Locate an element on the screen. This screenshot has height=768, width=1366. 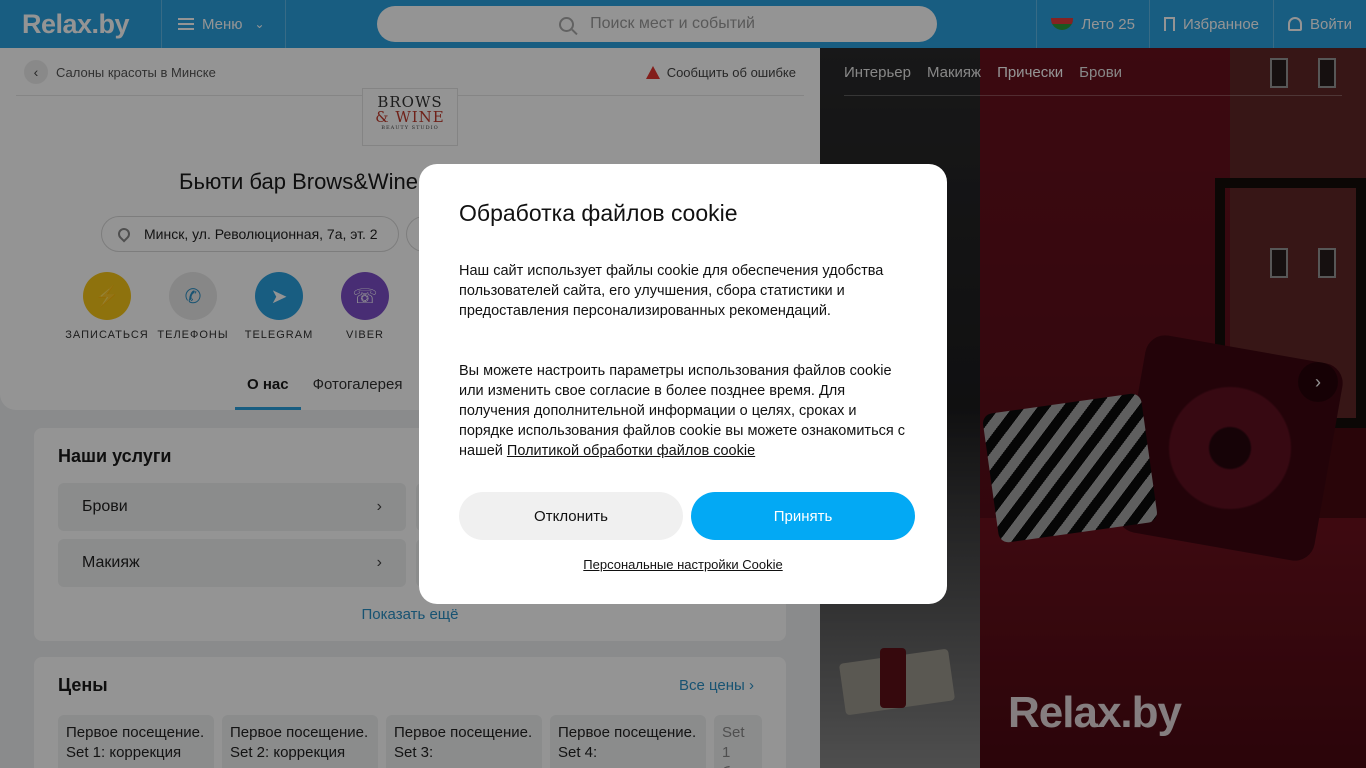
modal-title: Обработка файлов cookie is located at coordinates (598, 213).